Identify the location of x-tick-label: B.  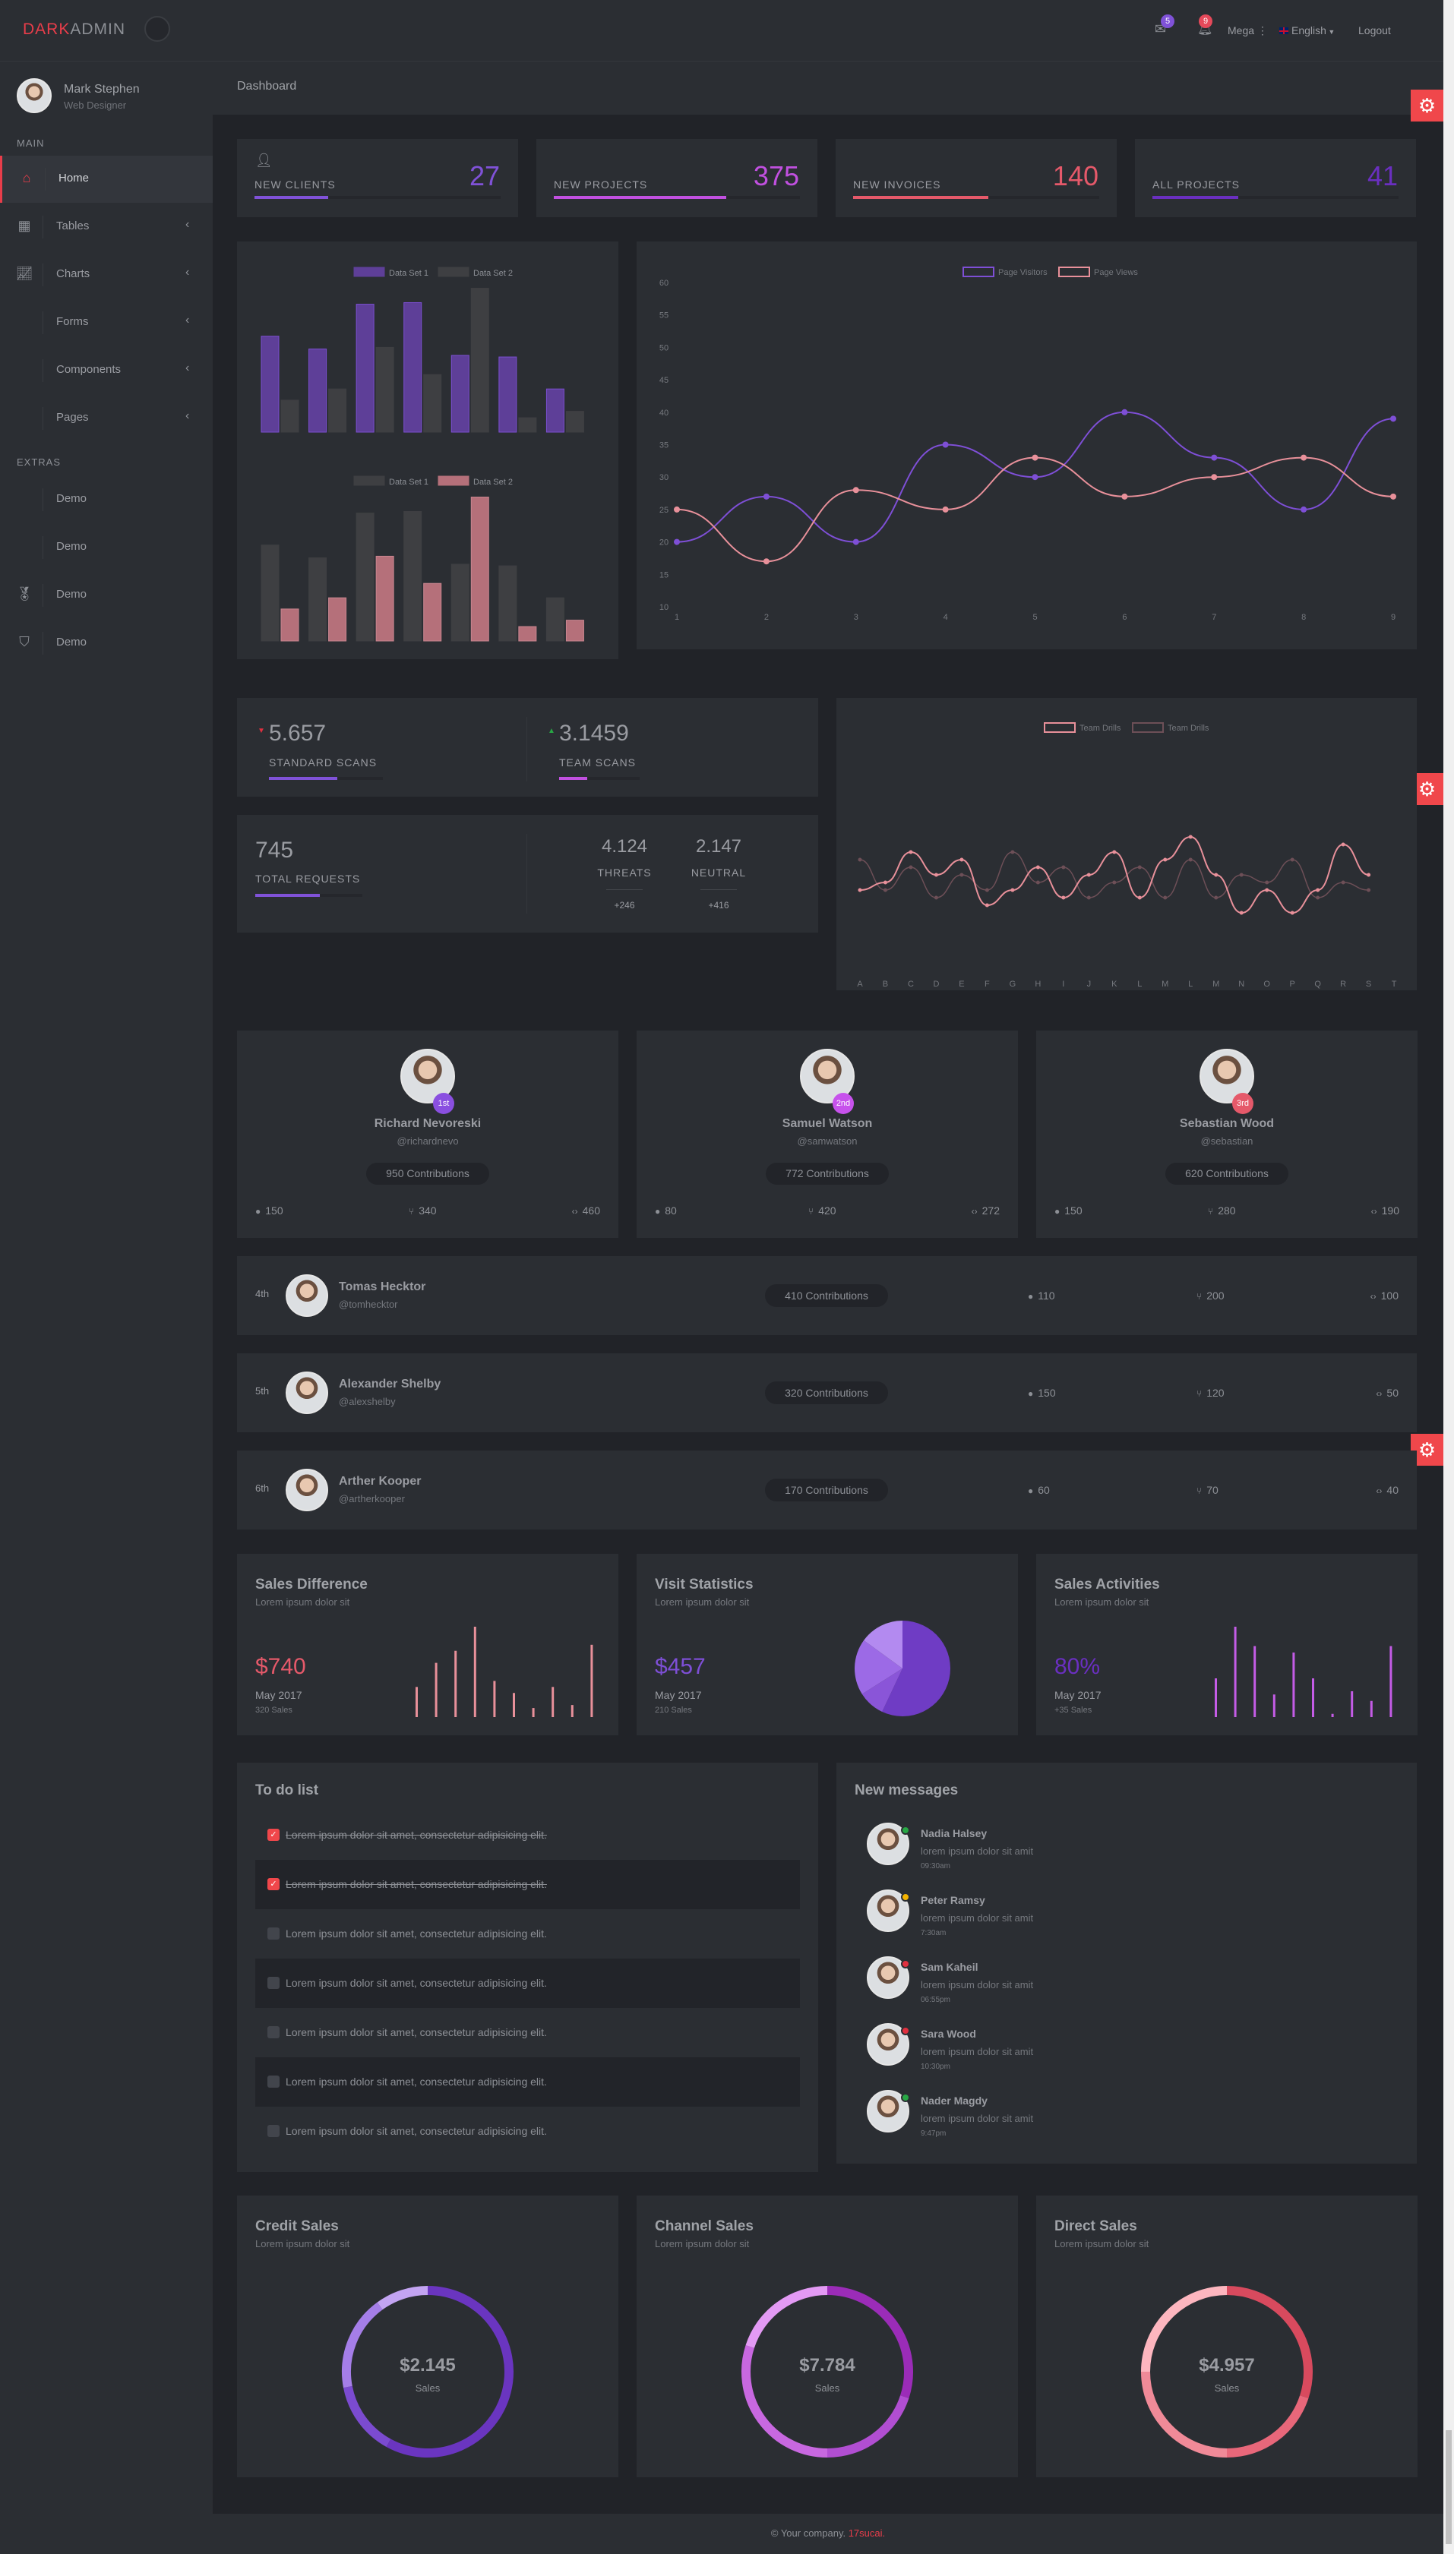
(886, 985).